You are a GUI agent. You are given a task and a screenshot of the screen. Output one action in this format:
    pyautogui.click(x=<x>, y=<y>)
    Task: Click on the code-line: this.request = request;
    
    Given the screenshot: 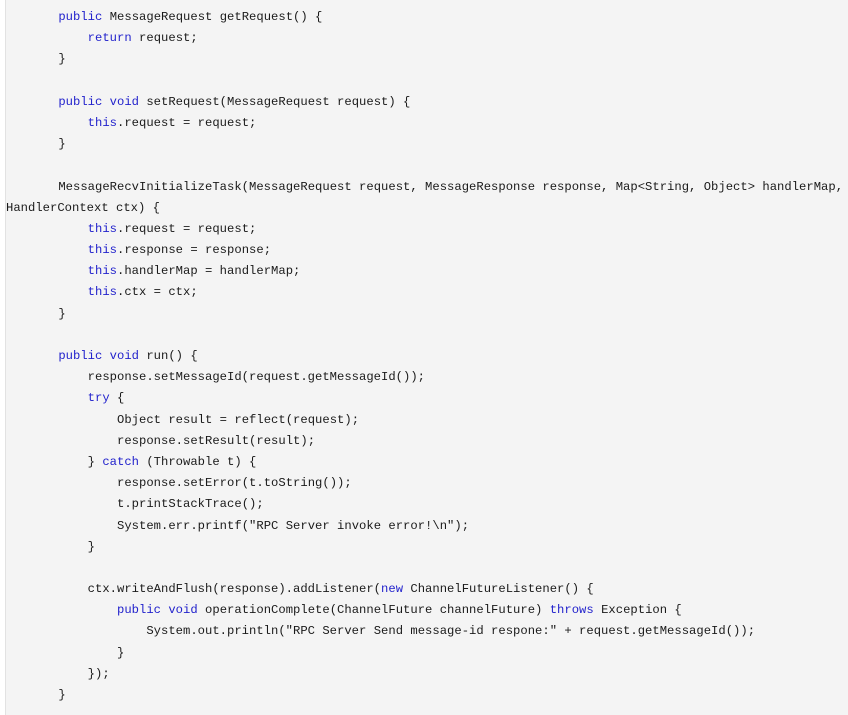 What is the action you would take?
    pyautogui.click(x=427, y=229)
    